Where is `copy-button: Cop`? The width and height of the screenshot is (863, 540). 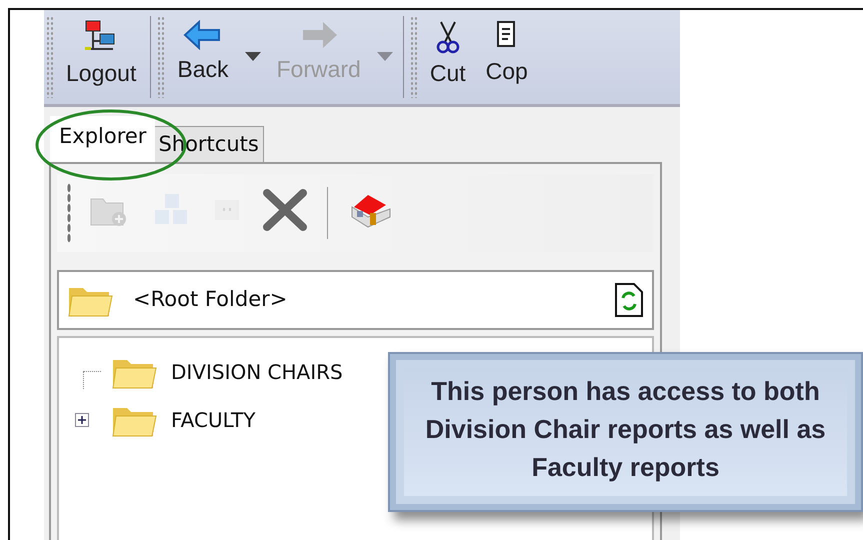 copy-button: Cop is located at coordinates (507, 57).